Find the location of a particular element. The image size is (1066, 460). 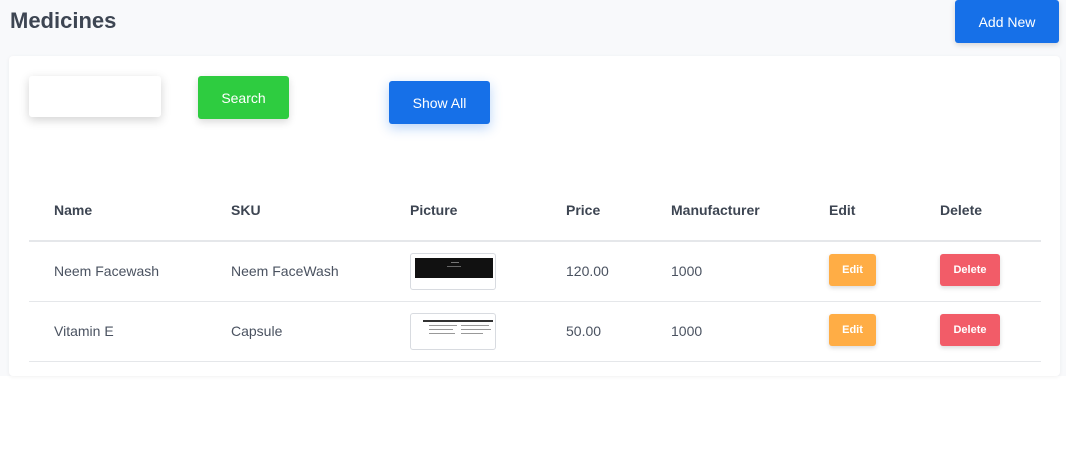

cell-price: 50.00 is located at coordinates (584, 331).